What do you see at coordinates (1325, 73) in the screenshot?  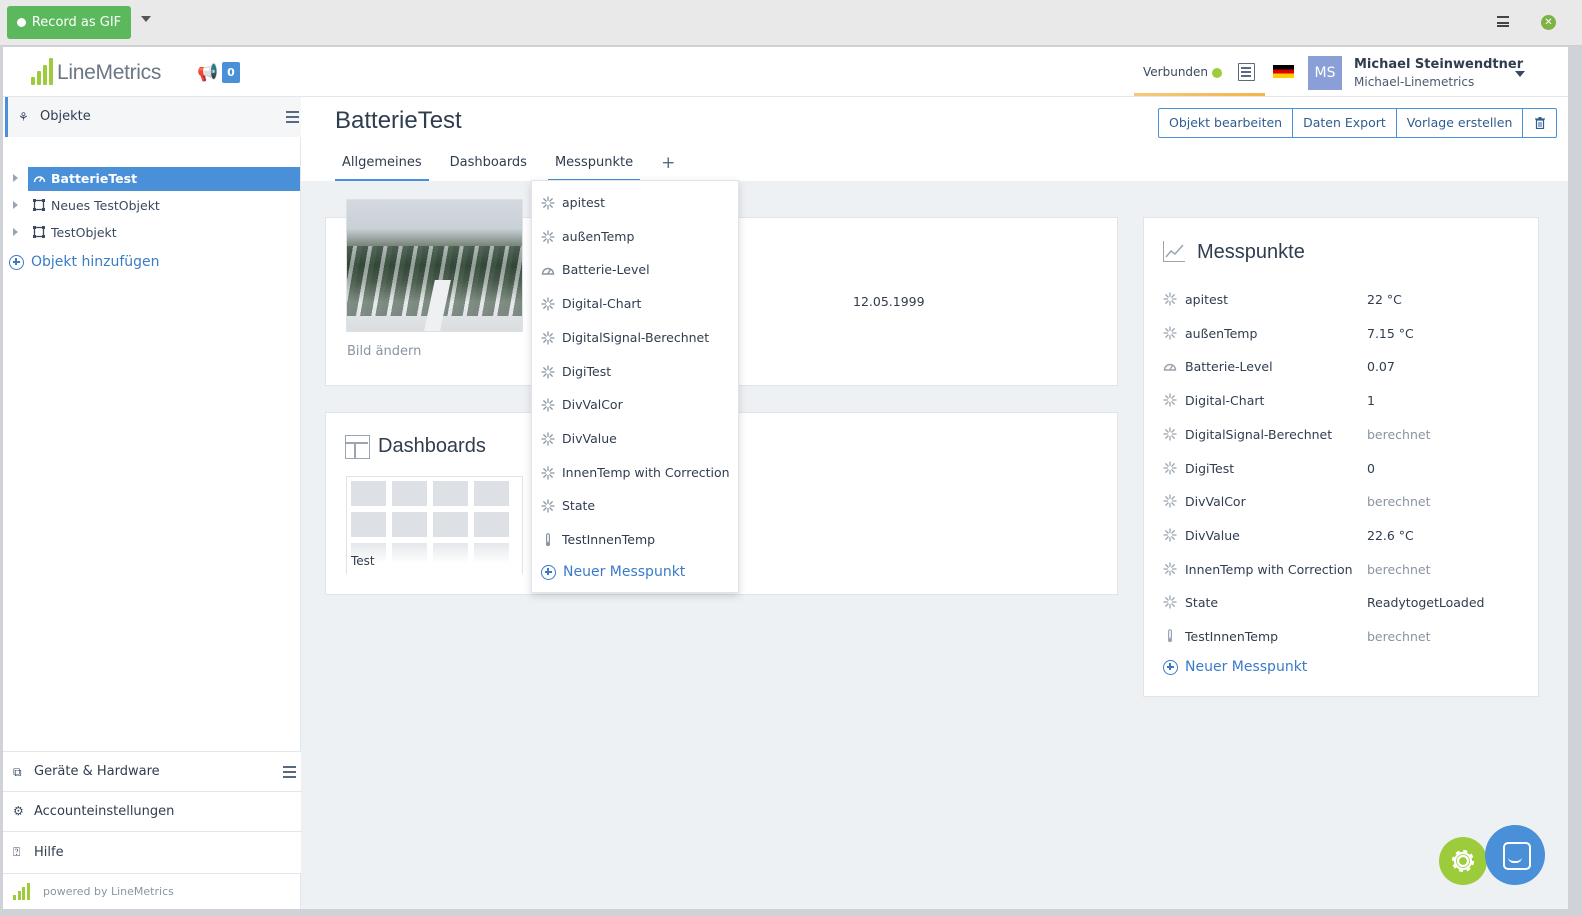 I see `avatar: MS` at bounding box center [1325, 73].